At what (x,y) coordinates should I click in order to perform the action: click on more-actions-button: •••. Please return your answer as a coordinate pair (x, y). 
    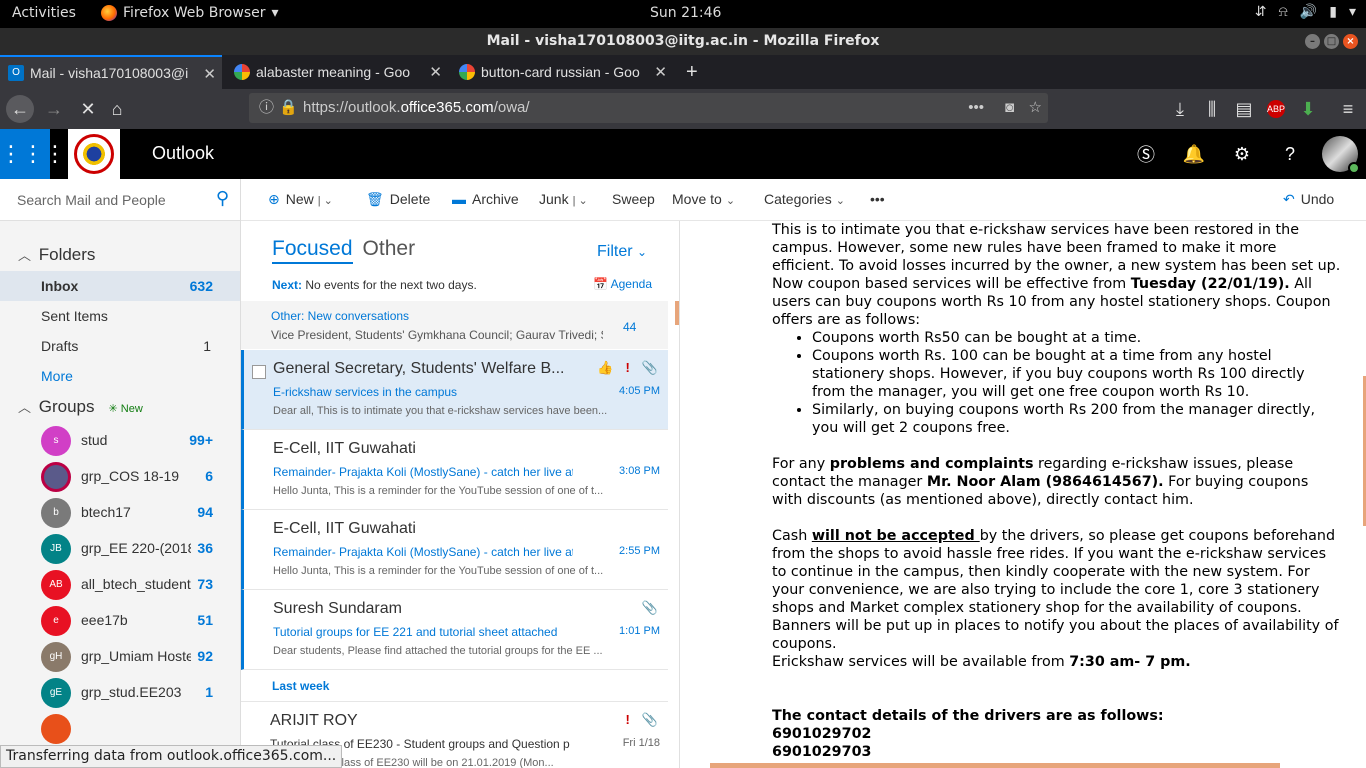
    Looking at the image, I should click on (877, 199).